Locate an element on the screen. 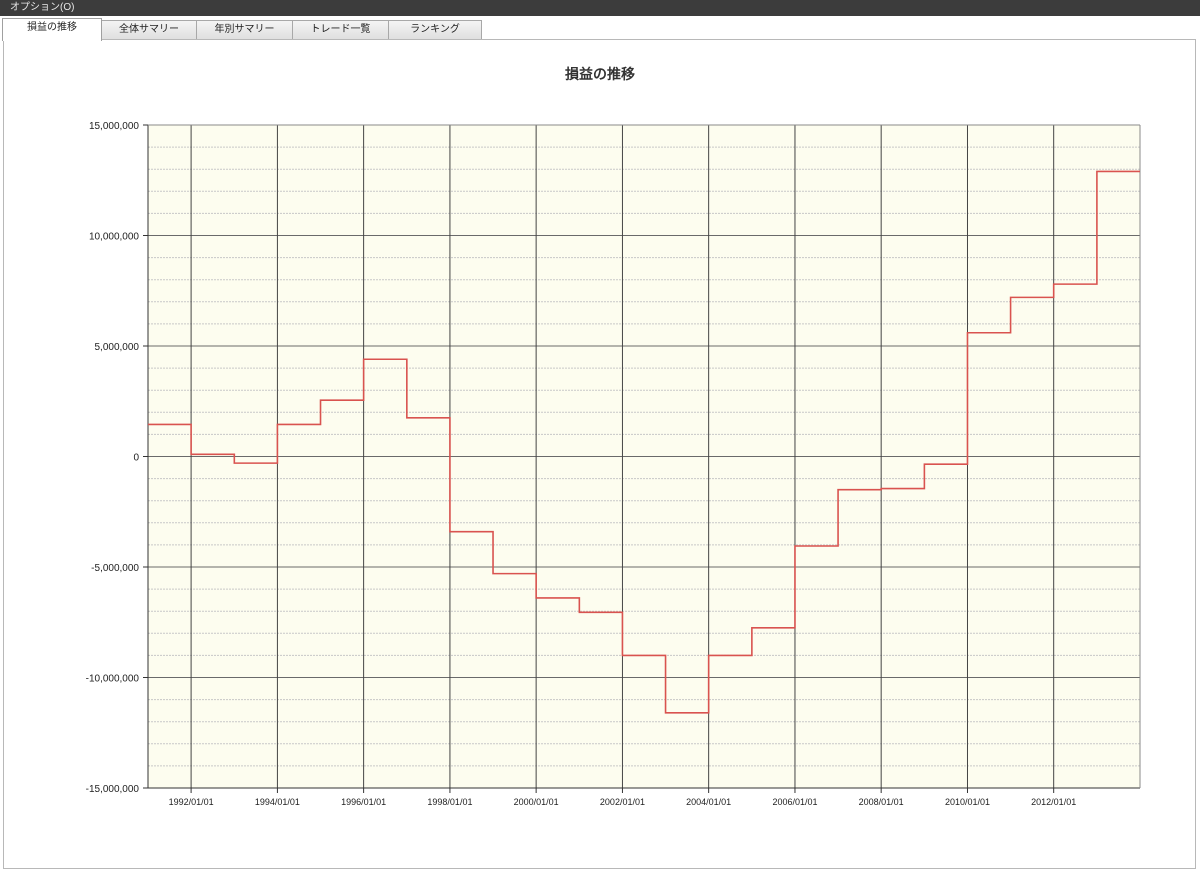 The image size is (1200, 873). x-tick-label: 2006/01/01 is located at coordinates (794, 802).